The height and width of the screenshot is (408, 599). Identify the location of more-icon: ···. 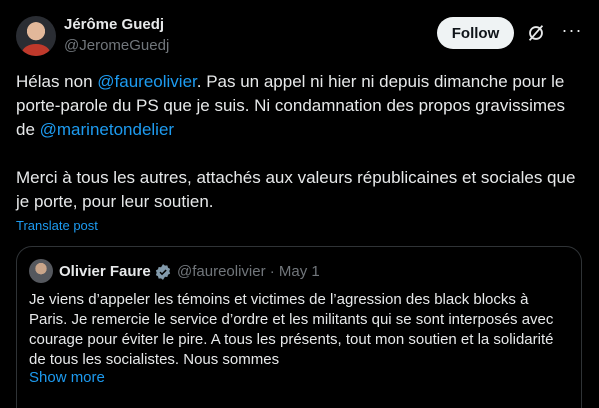
(572, 32).